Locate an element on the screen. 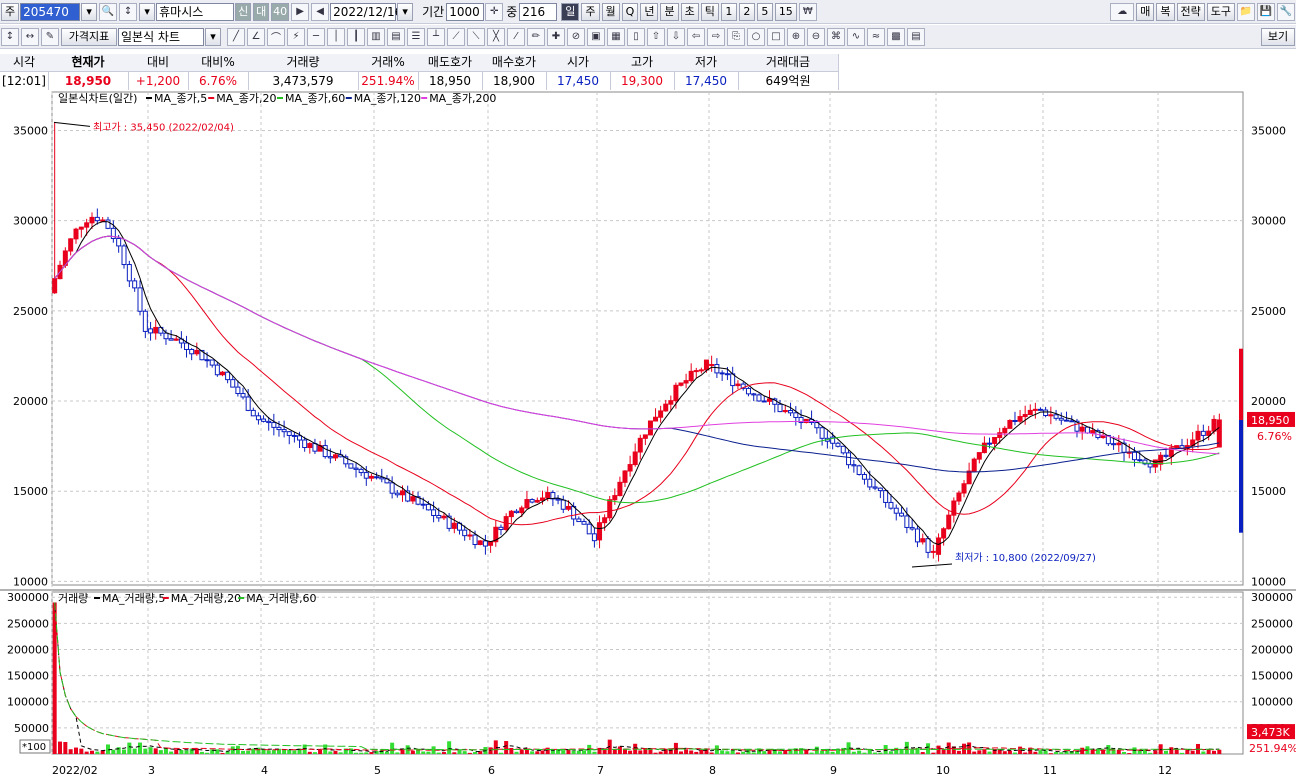 The width and height of the screenshot is (1296, 778). date-input: 2022/12/16 is located at coordinates (366, 11).